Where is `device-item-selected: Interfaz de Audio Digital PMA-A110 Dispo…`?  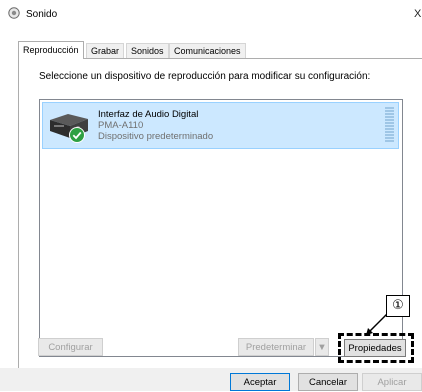
device-item-selected: Interfaz de Audio Digital PMA-A110 Dispo… is located at coordinates (220, 125).